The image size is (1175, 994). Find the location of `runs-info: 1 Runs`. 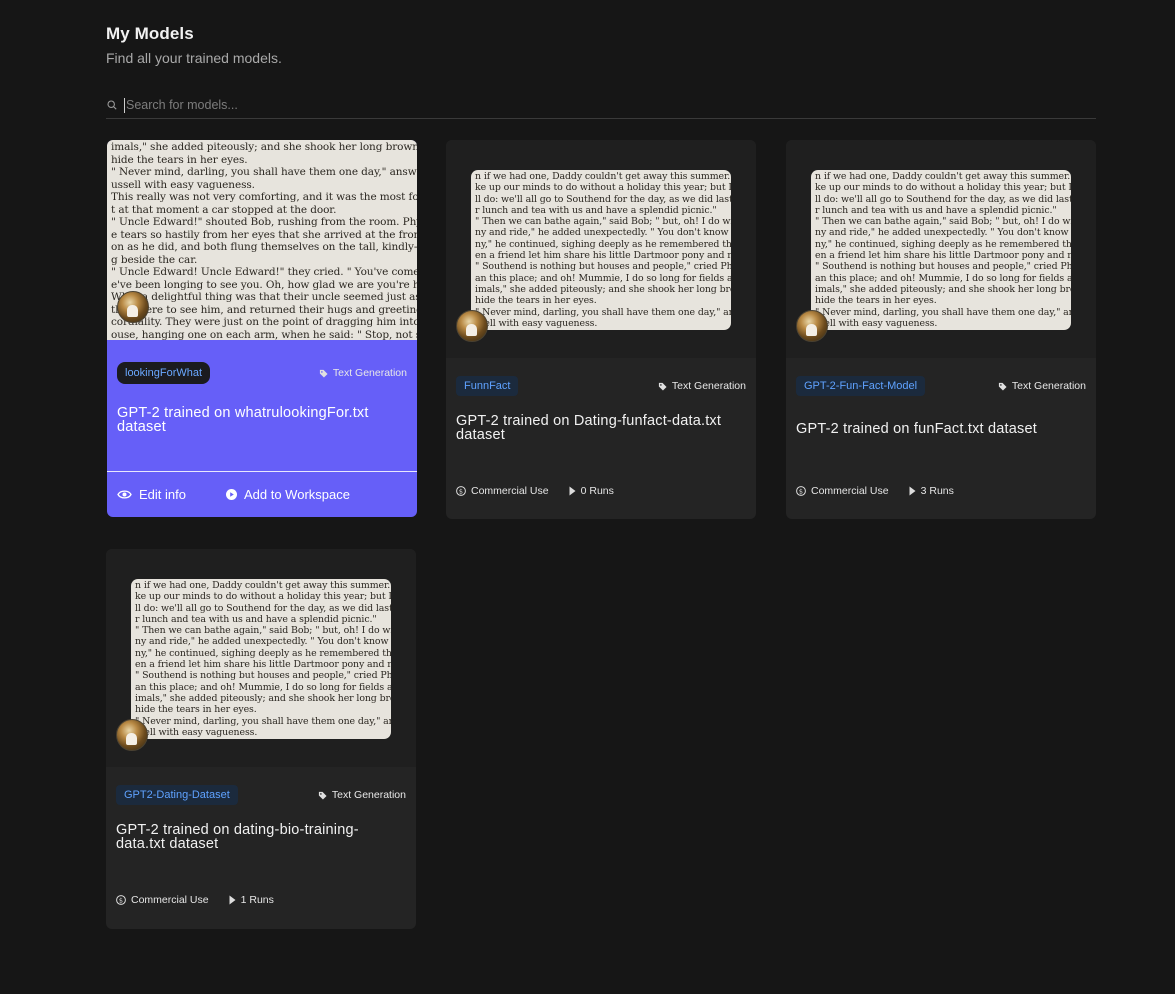

runs-info: 1 Runs is located at coordinates (251, 900).